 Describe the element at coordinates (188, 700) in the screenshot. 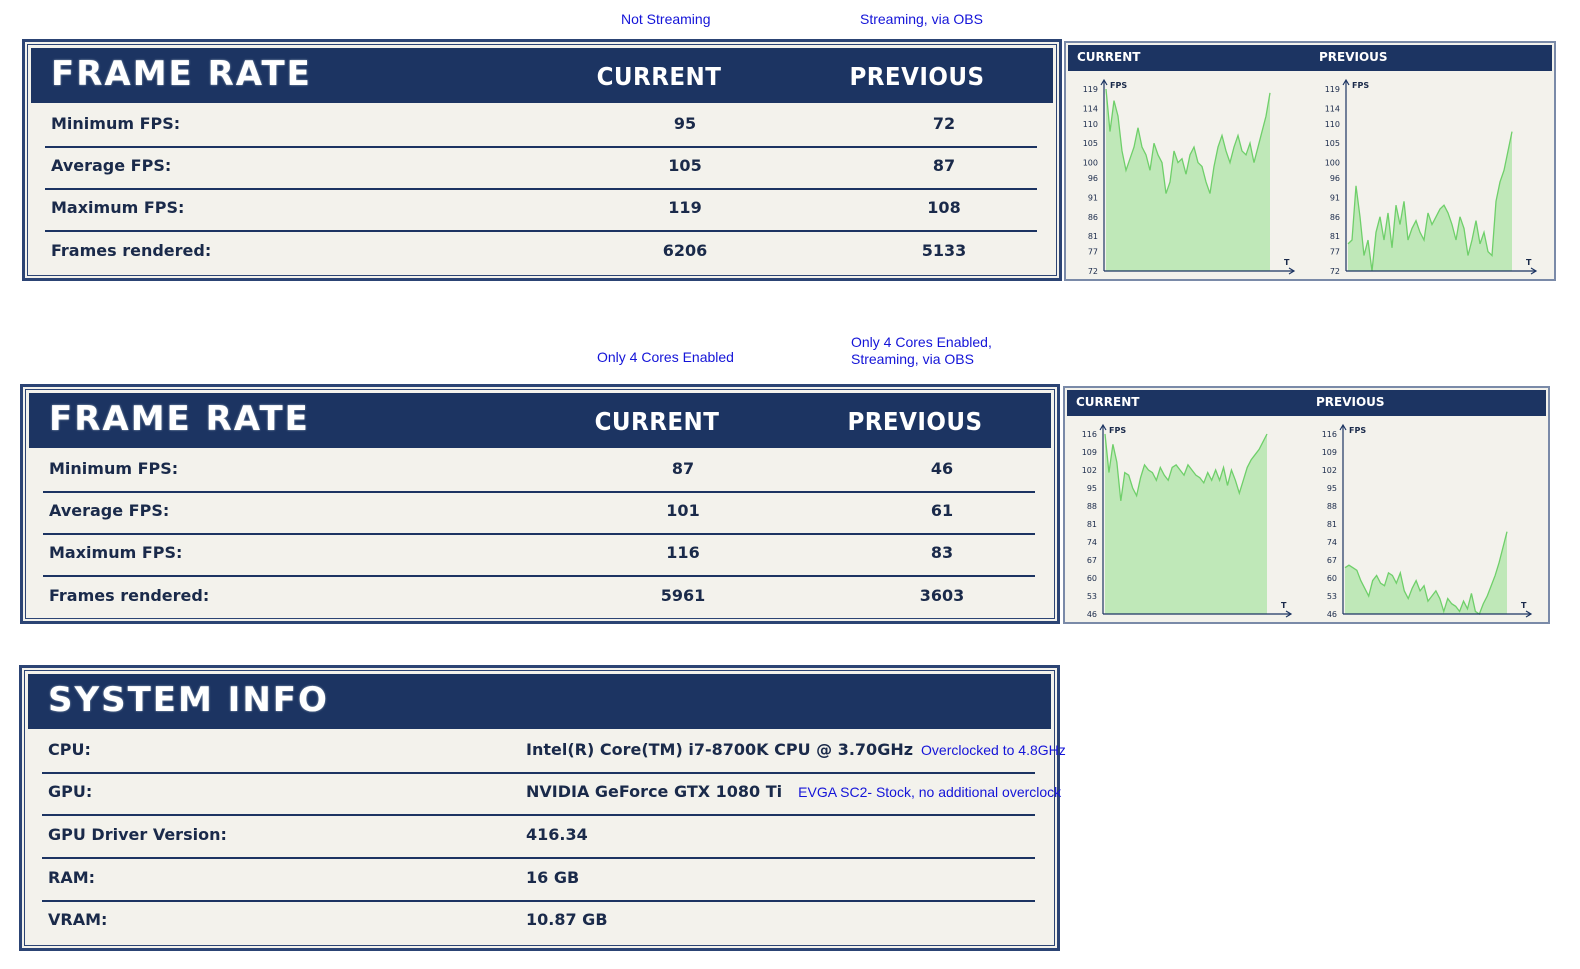

I see `system-info-title: SYSTEM INFO` at that location.